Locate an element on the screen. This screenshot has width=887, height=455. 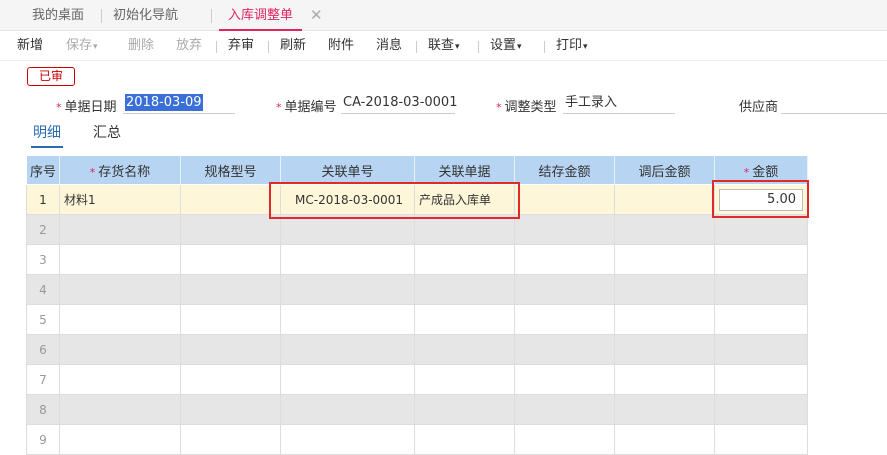
save-button: 保存▾ is located at coordinates (82, 46).